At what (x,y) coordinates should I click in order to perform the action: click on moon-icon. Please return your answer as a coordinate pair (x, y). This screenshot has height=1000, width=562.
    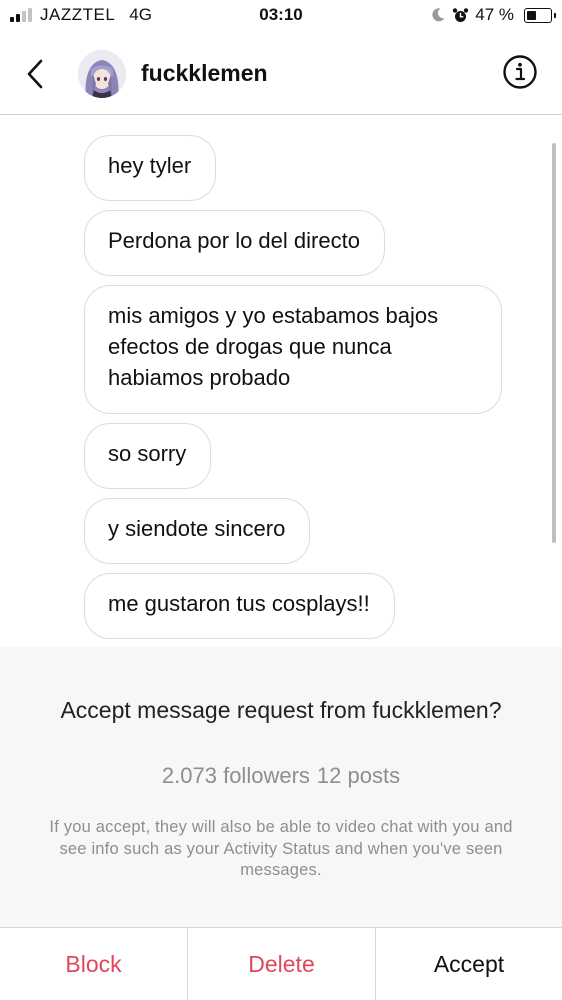
    Looking at the image, I should click on (438, 15).